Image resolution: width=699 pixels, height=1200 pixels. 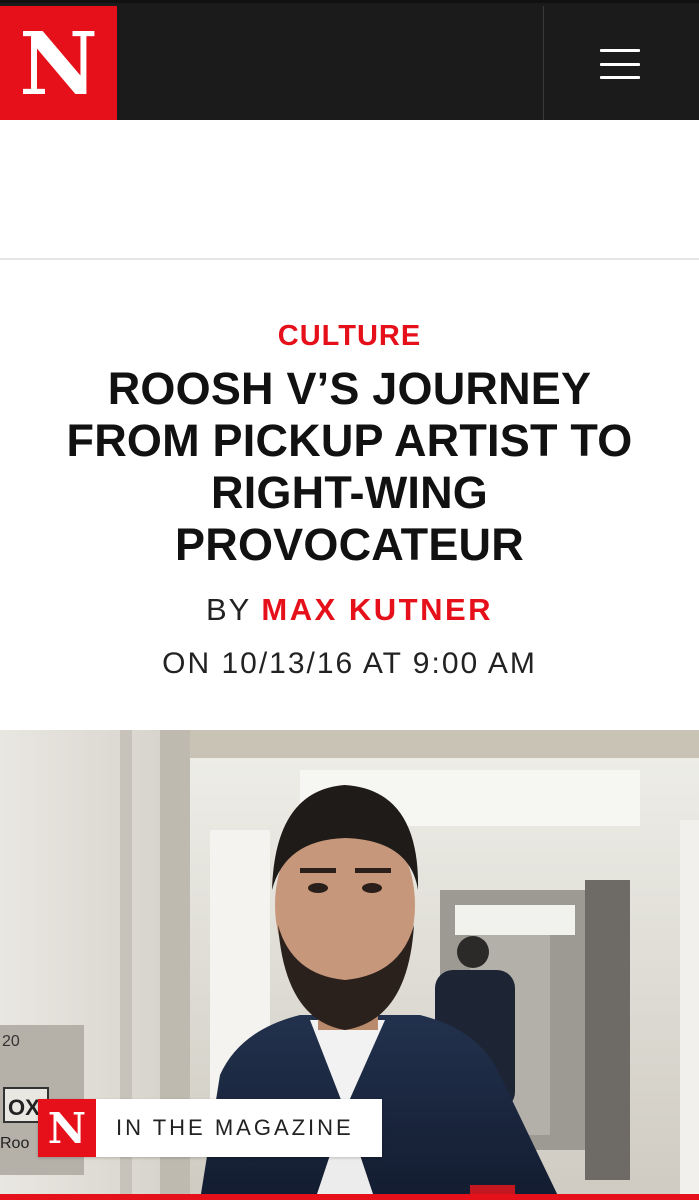 What do you see at coordinates (349, 1197) in the screenshot?
I see `bottom-accent-bar` at bounding box center [349, 1197].